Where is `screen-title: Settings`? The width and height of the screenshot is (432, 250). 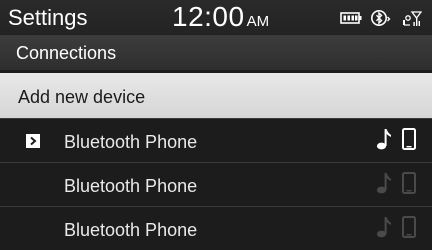 screen-title: Settings is located at coordinates (48, 17).